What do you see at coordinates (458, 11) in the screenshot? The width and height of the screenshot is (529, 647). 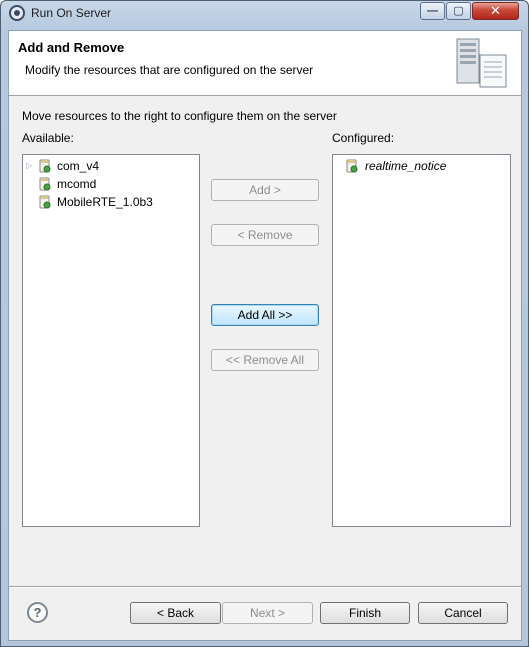 I see `maximize-button: ▢` at bounding box center [458, 11].